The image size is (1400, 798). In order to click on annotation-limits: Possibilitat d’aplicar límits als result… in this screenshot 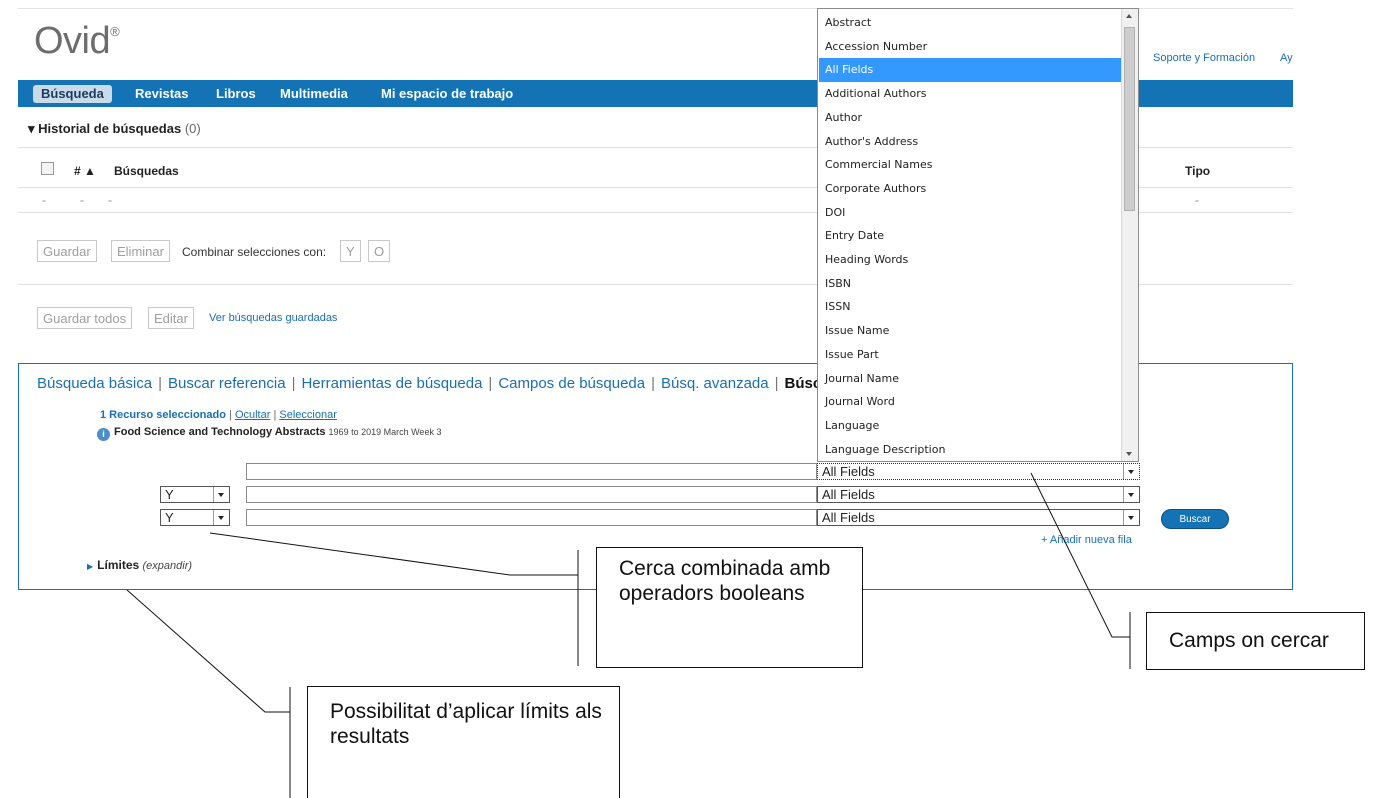, I will do `click(463, 742)`.